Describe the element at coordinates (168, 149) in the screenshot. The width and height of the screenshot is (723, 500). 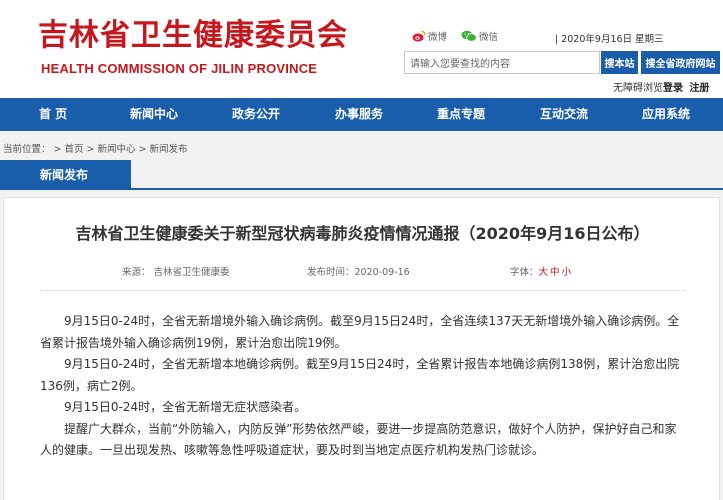
I see `breadcrumb-news-release: 新闻发布` at that location.